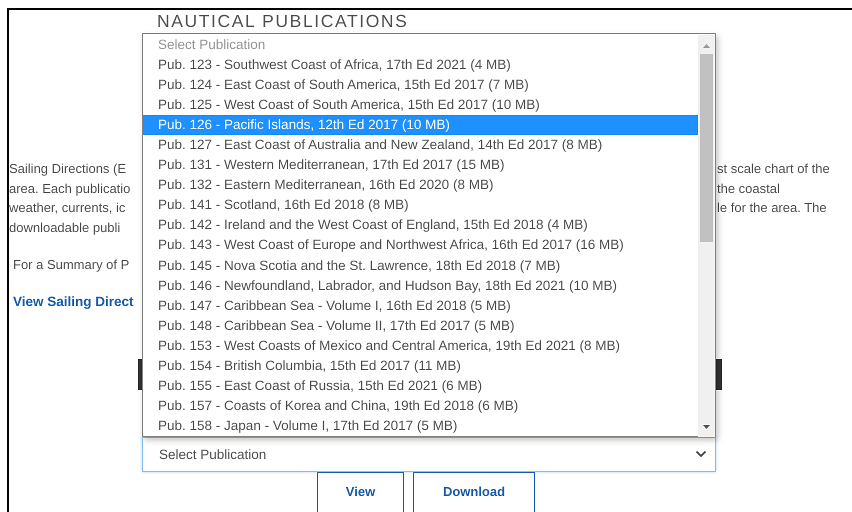 Image resolution: width=852 pixels, height=512 pixels. I want to click on option-item: Pub. 155 - East Coast of Russia, 15th Ed 2021 (6 MB), so click(420, 386).